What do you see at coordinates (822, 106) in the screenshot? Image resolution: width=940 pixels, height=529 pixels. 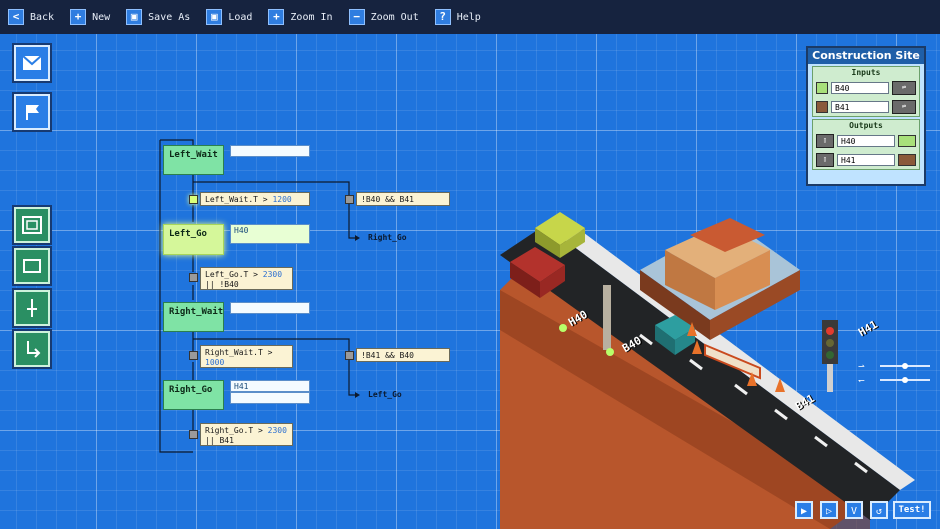 I see `input-chip-brown` at bounding box center [822, 106].